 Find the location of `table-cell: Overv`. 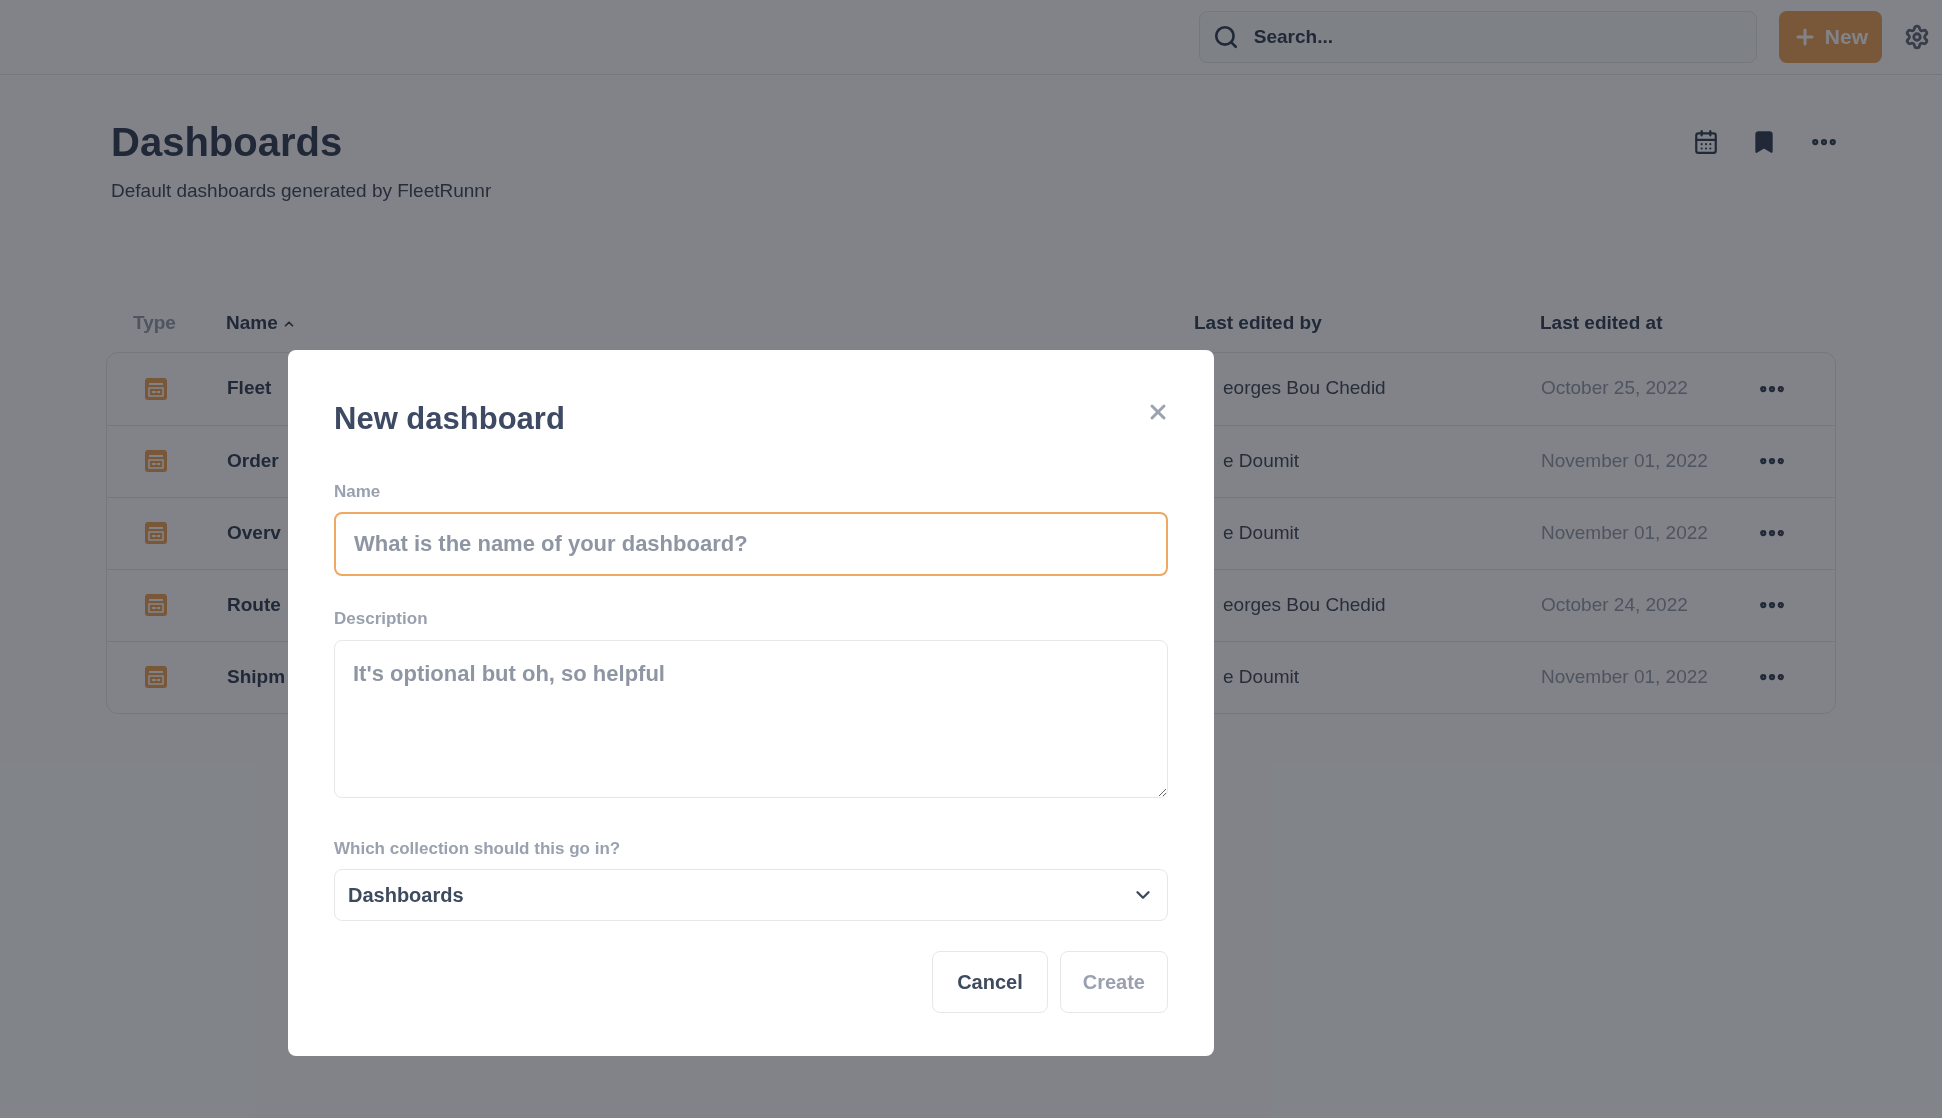

table-cell: Overv is located at coordinates (254, 532).